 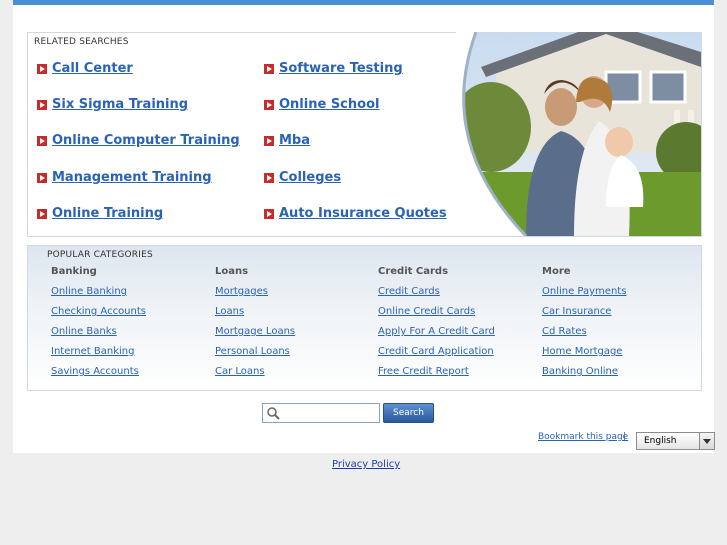 I want to click on related-link: Auto Insurance Quotes, so click(x=363, y=213).